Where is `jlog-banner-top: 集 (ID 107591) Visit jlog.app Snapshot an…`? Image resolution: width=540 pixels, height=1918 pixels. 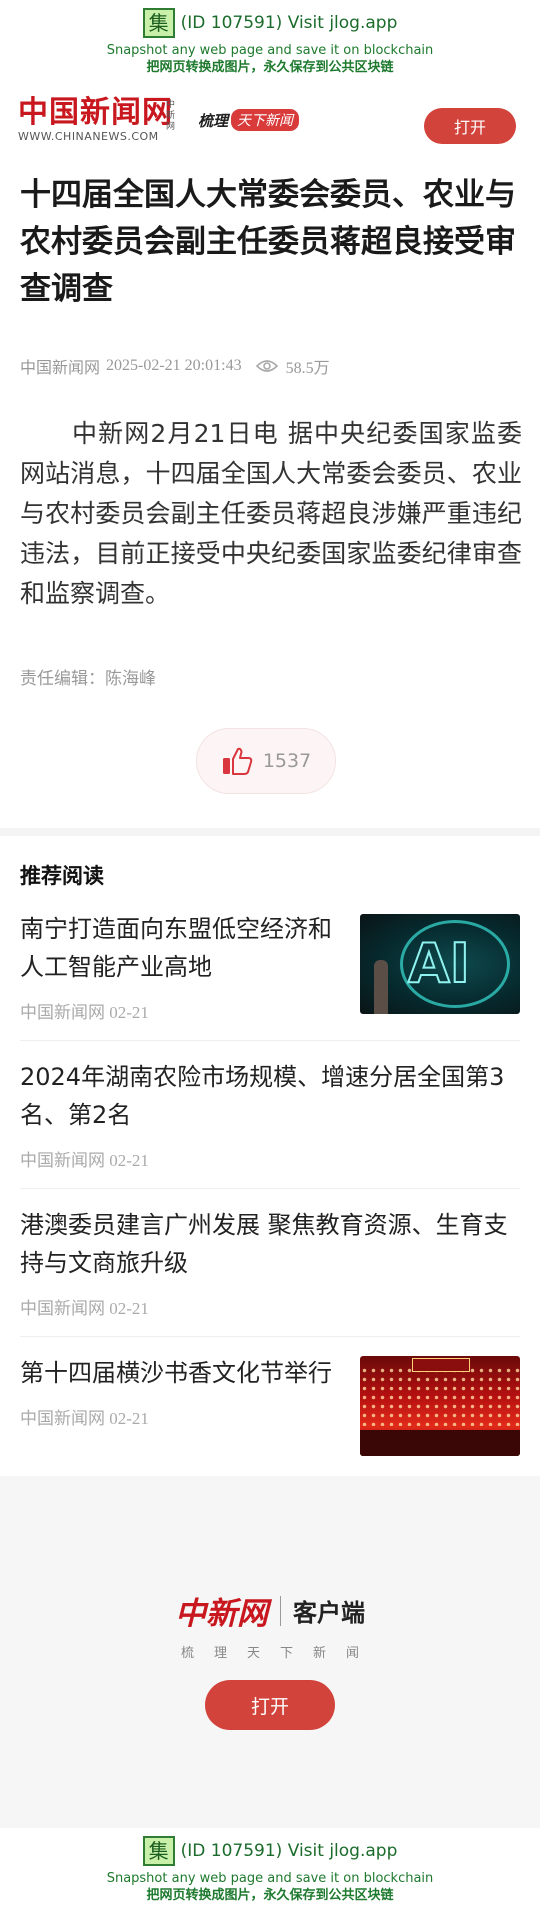 jlog-banner-top: 集 (ID 107591) Visit jlog.app Snapshot an… is located at coordinates (270, 45).